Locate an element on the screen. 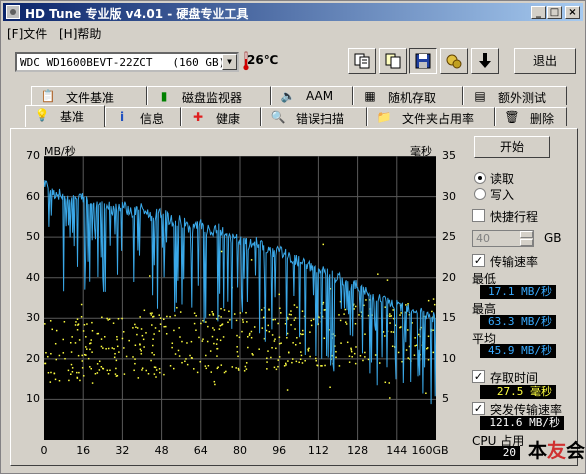 This screenshot has height=474, width=586. save-button is located at coordinates (423, 61).